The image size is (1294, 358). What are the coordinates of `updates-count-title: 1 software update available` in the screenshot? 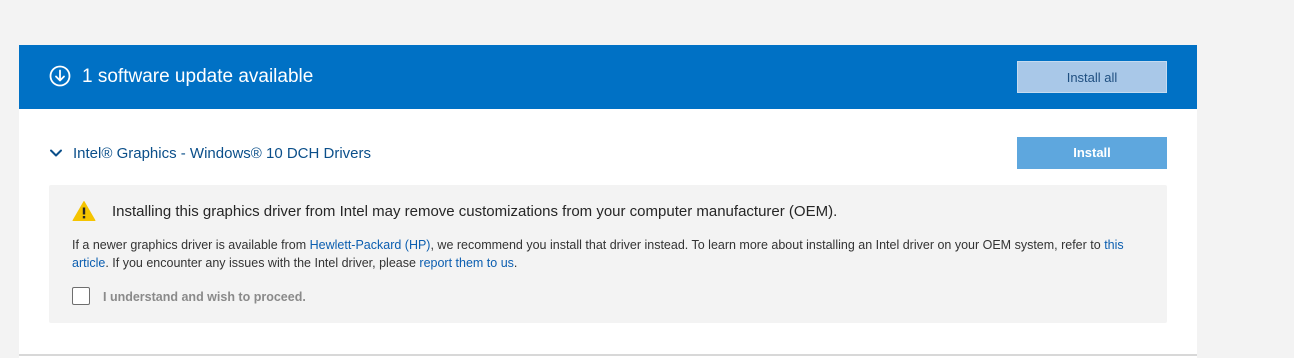 It's located at (198, 76).